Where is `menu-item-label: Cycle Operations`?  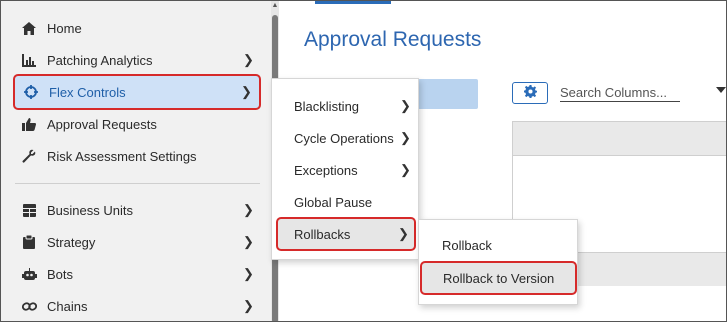
menu-item-label: Cycle Operations is located at coordinates (344, 138).